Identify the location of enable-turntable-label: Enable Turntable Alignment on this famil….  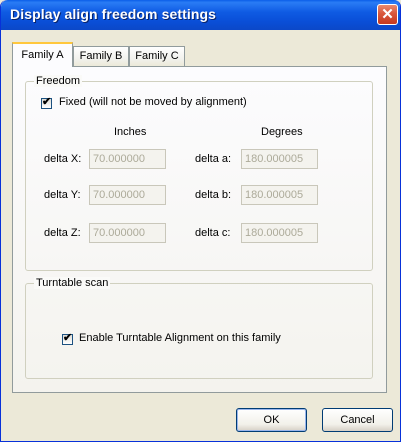
(180, 338).